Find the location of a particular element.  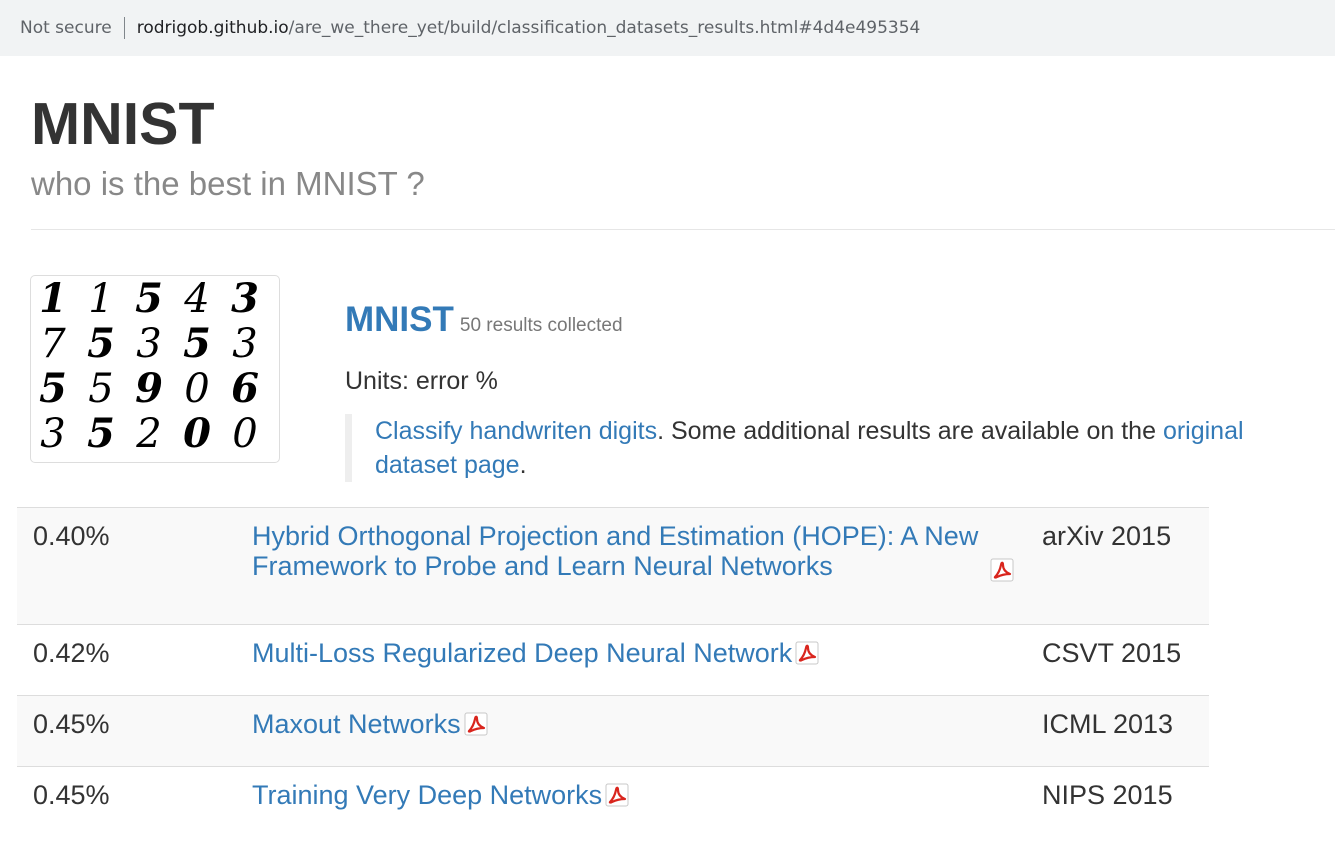

digit-2-1: 5 is located at coordinates (100, 389).